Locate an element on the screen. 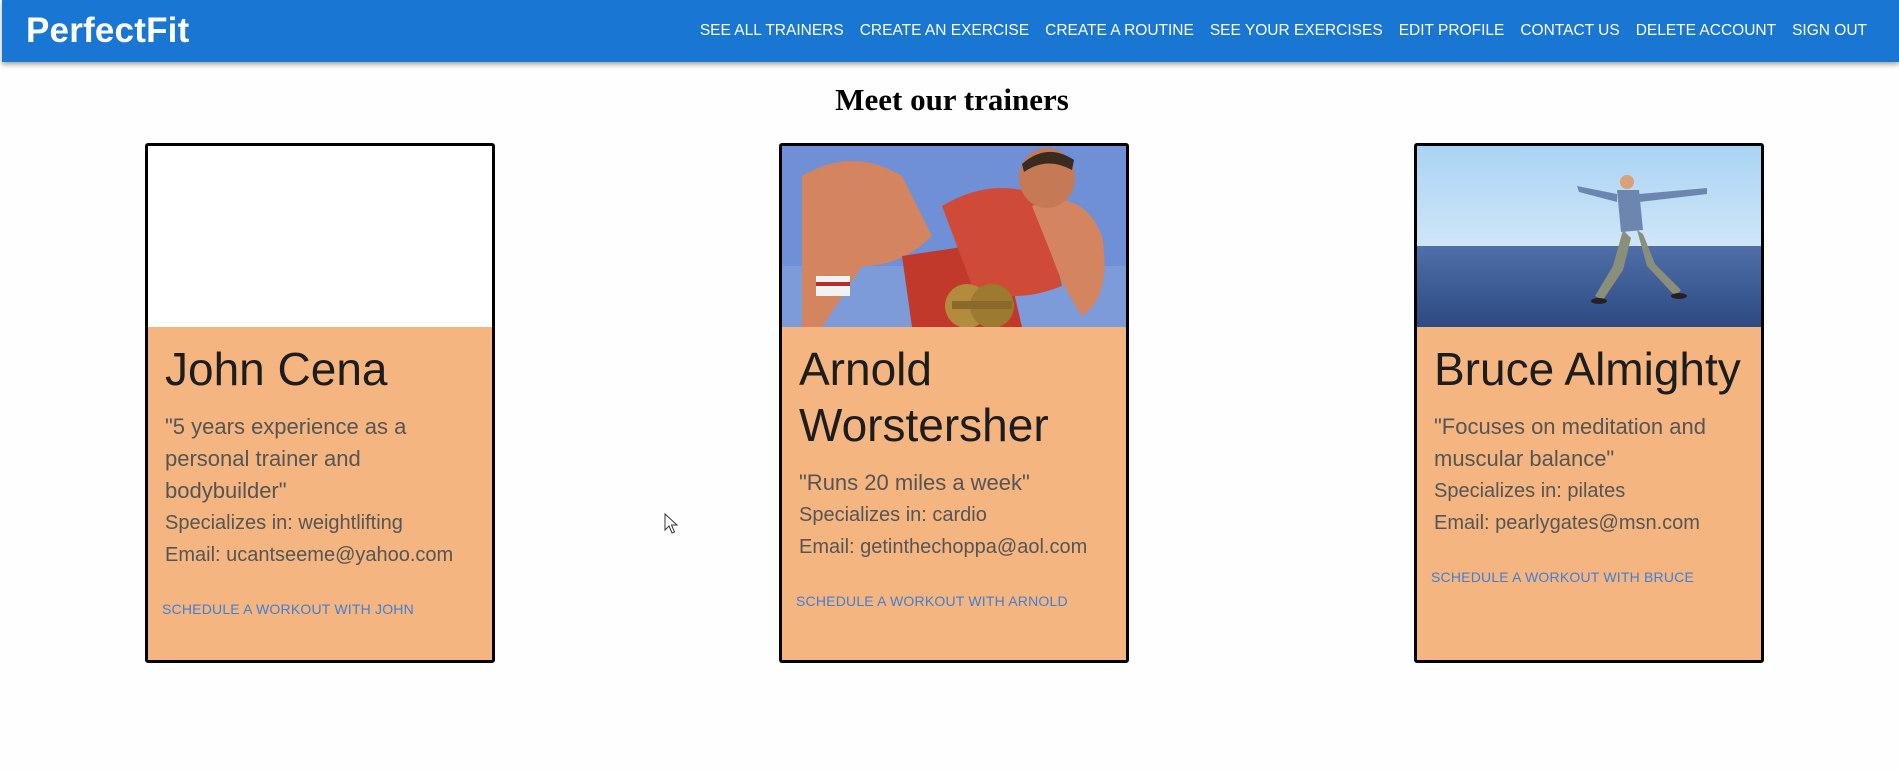 Image resolution: width=1899 pixels, height=772 pixels. trainer-email: Email: pearlygates@msn.com is located at coordinates (1567, 523).